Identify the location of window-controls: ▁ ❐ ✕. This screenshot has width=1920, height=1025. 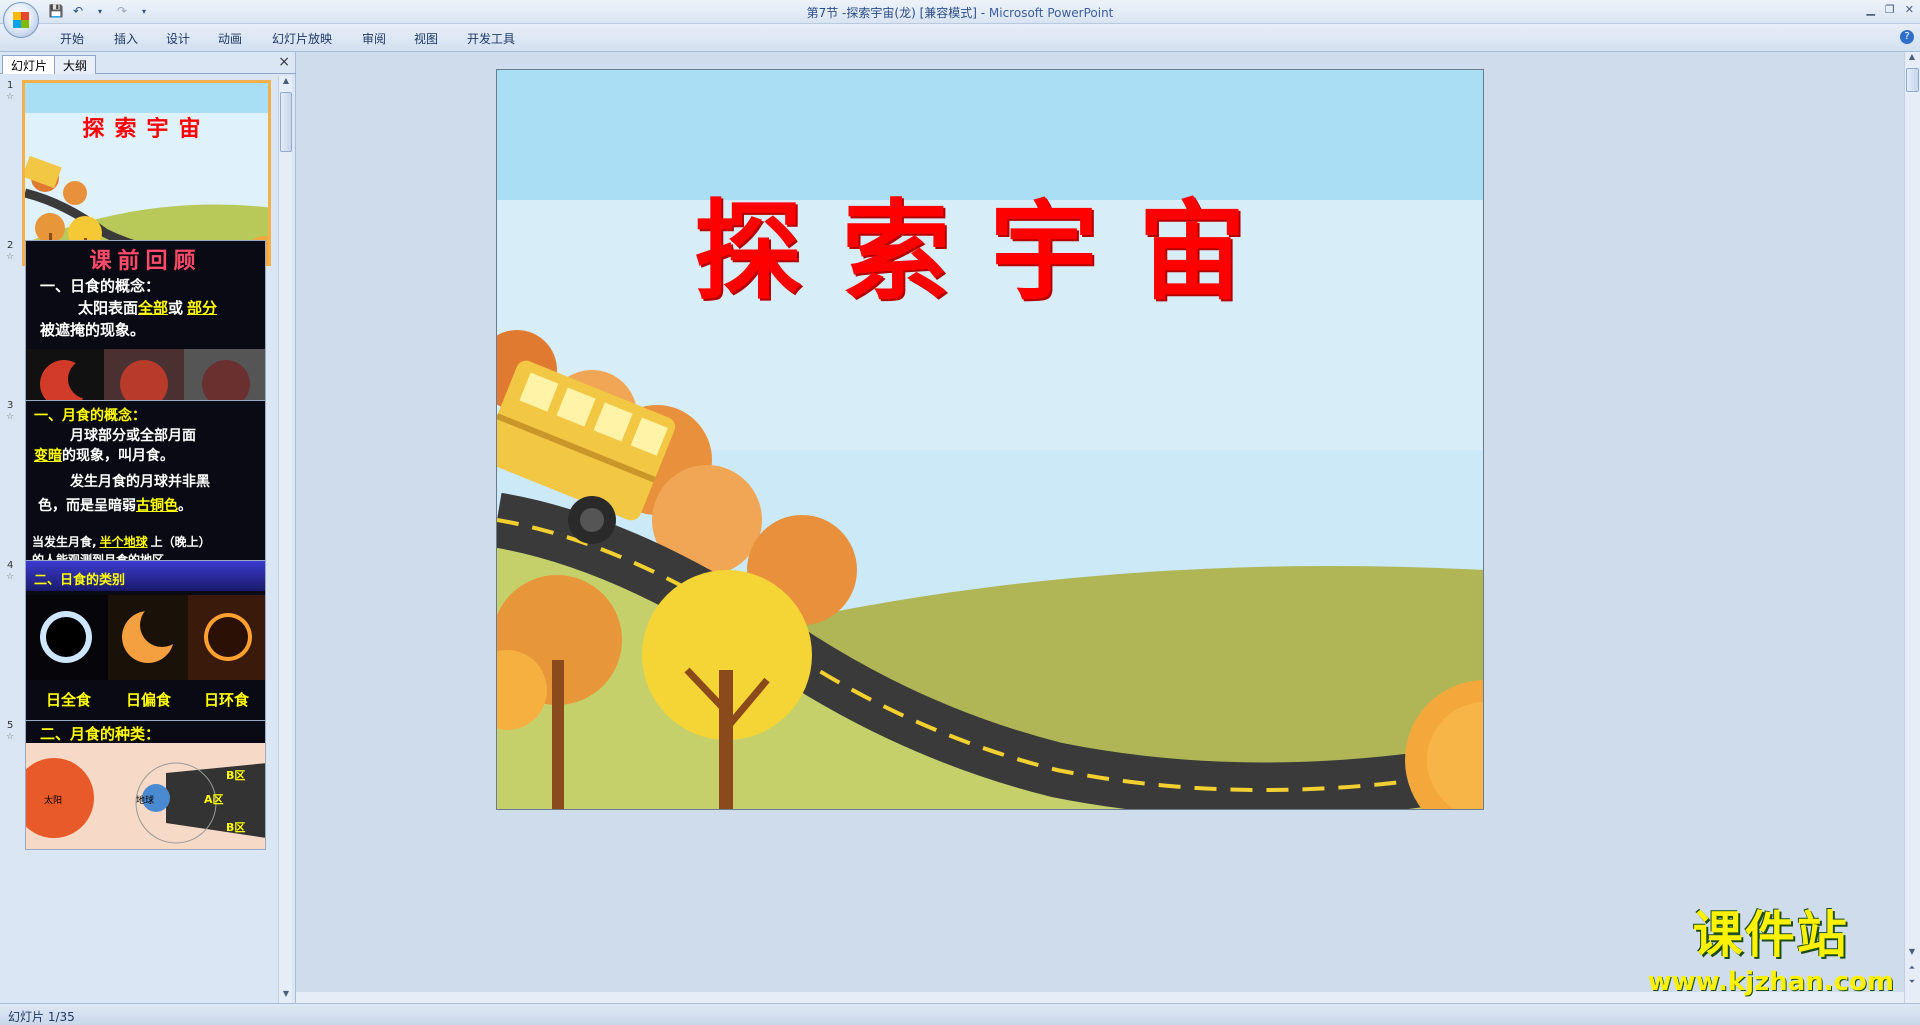
(1890, 9).